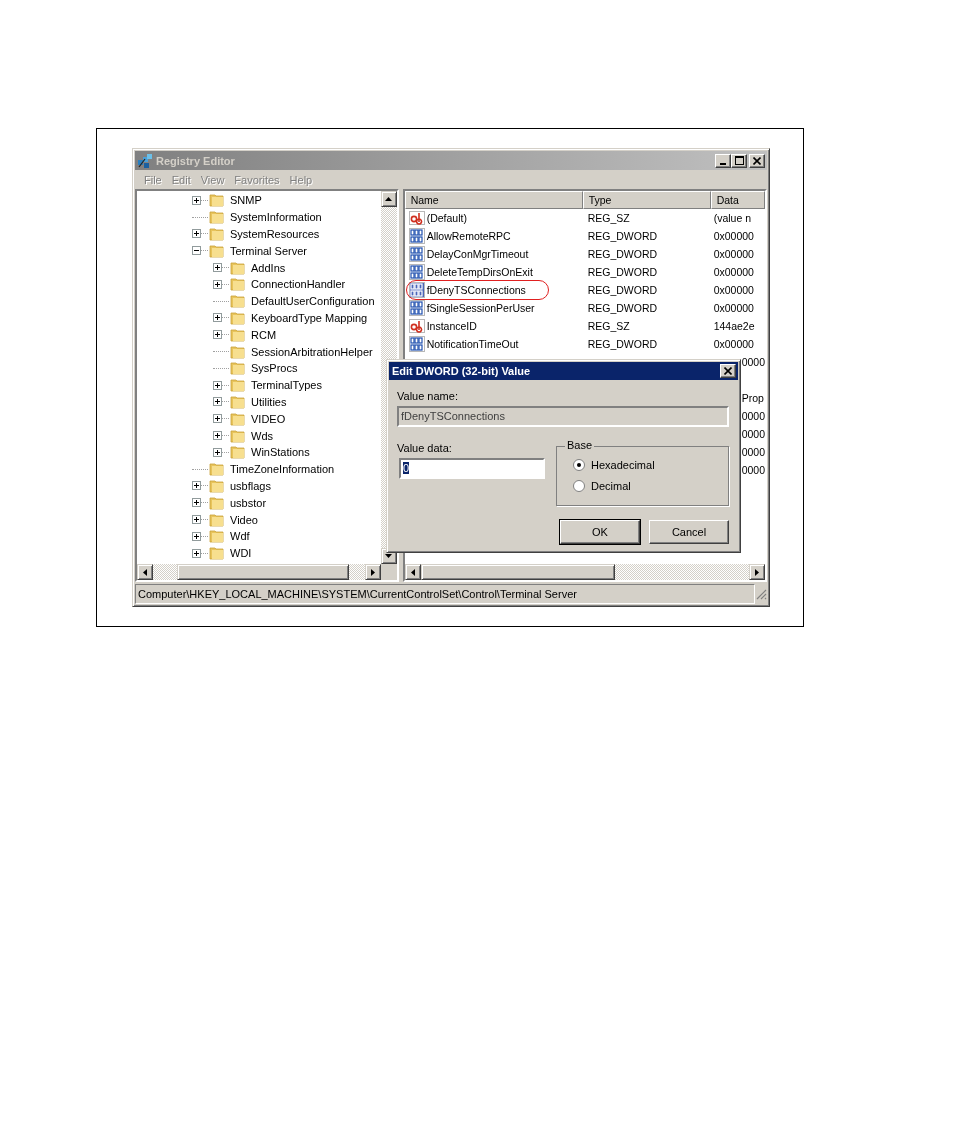 This screenshot has height=1145, width=955. What do you see at coordinates (732, 218) in the screenshot?
I see `table-cell-text: (value n` at bounding box center [732, 218].